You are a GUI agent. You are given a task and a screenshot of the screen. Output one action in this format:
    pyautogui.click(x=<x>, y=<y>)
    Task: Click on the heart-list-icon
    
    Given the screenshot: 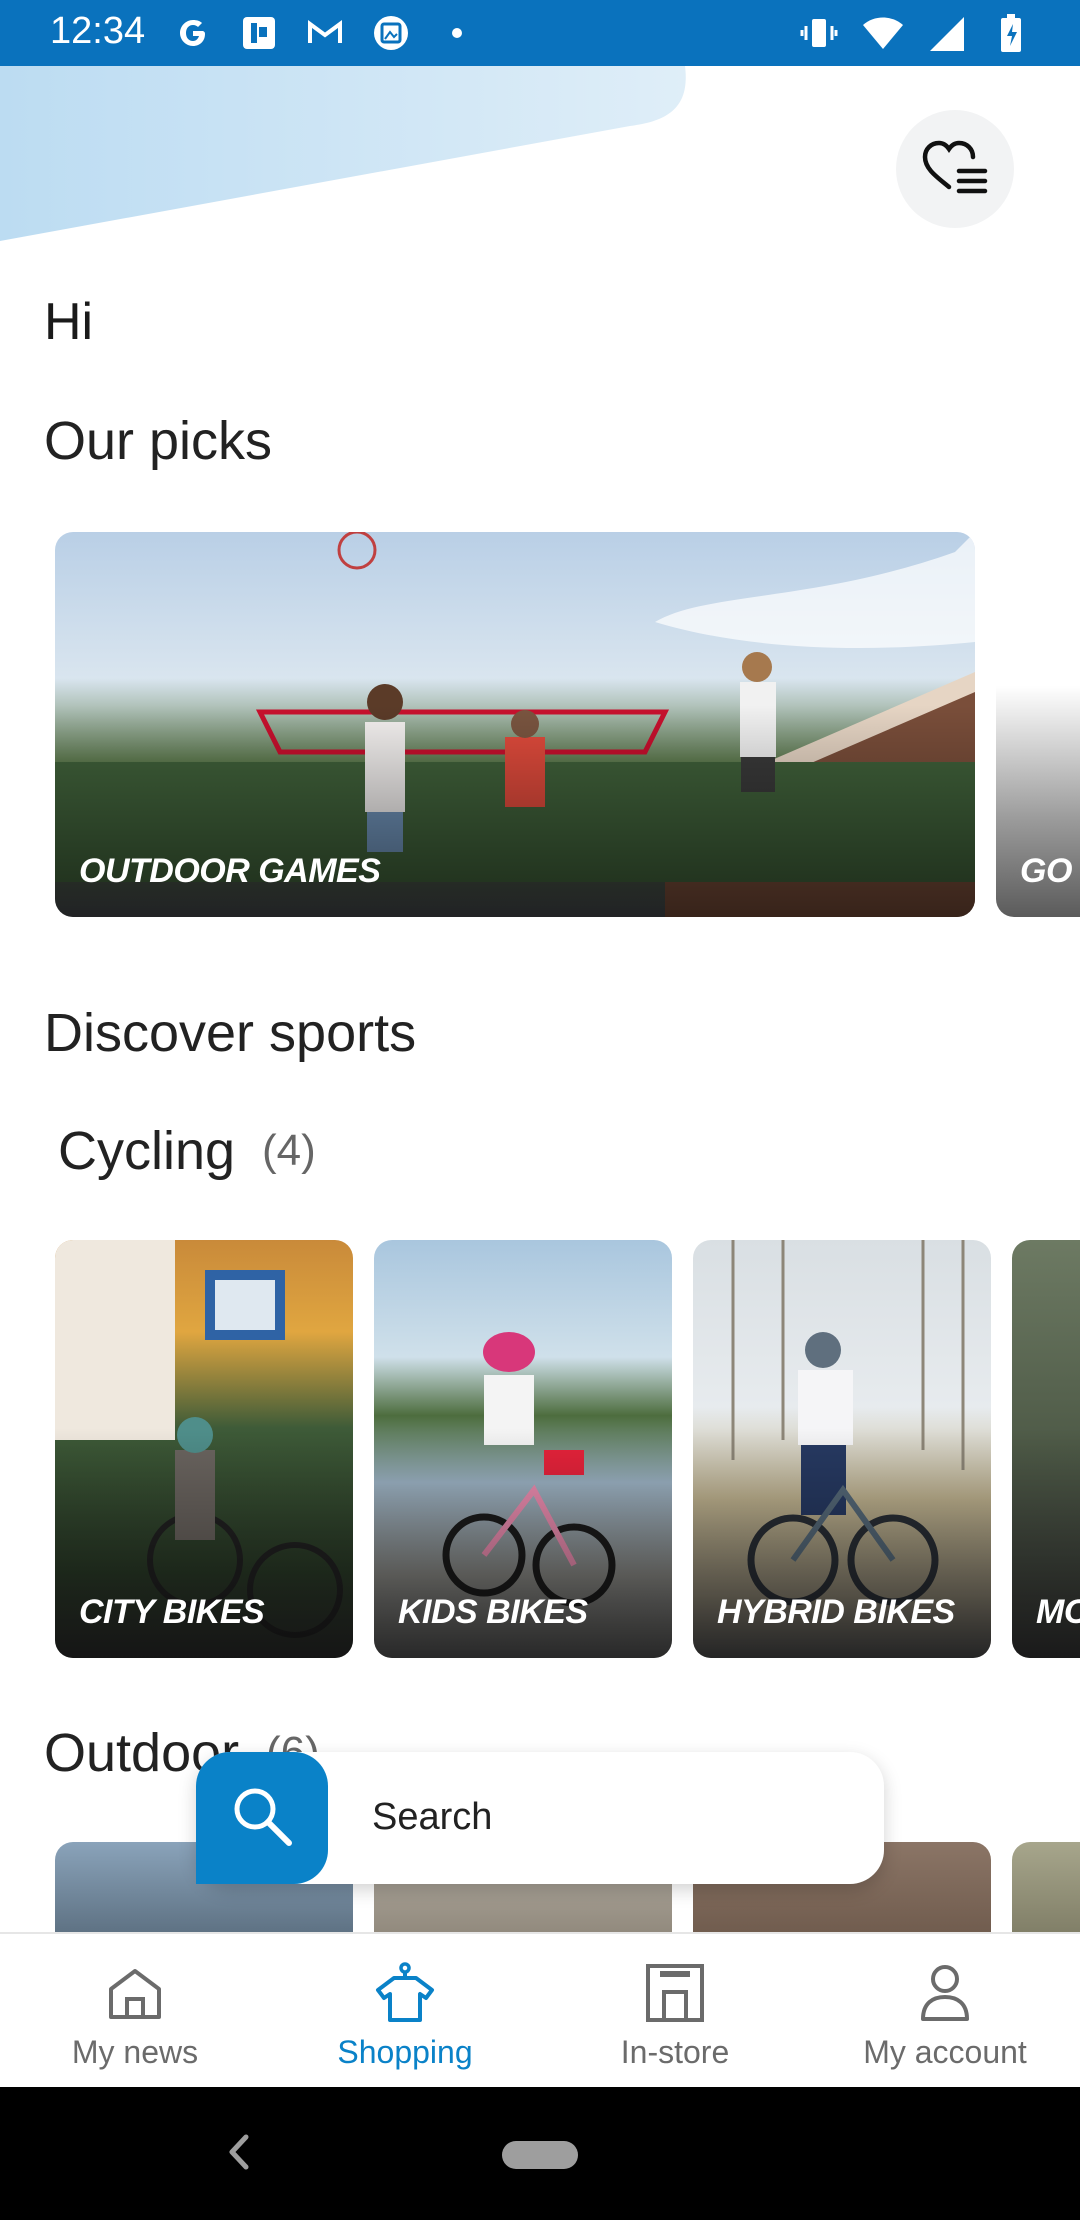 What is the action you would take?
    pyautogui.click(x=955, y=169)
    